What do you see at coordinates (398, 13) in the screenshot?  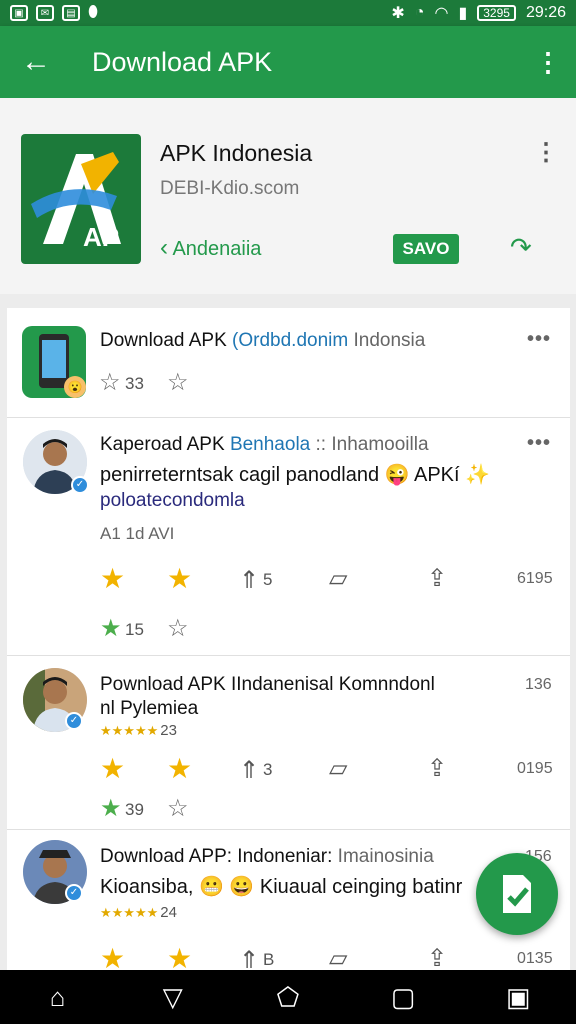 I see `bluetooth-icon: ✱` at bounding box center [398, 13].